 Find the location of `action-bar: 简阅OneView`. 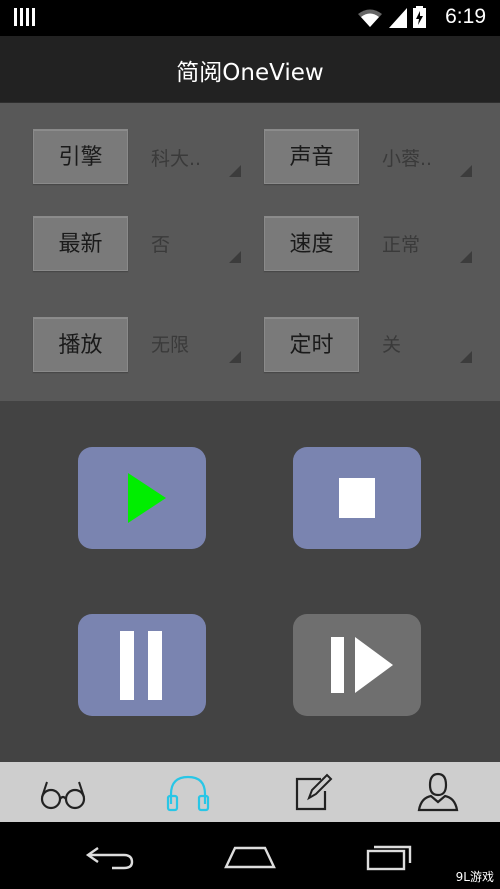

action-bar: 简阅OneView is located at coordinates (250, 69).